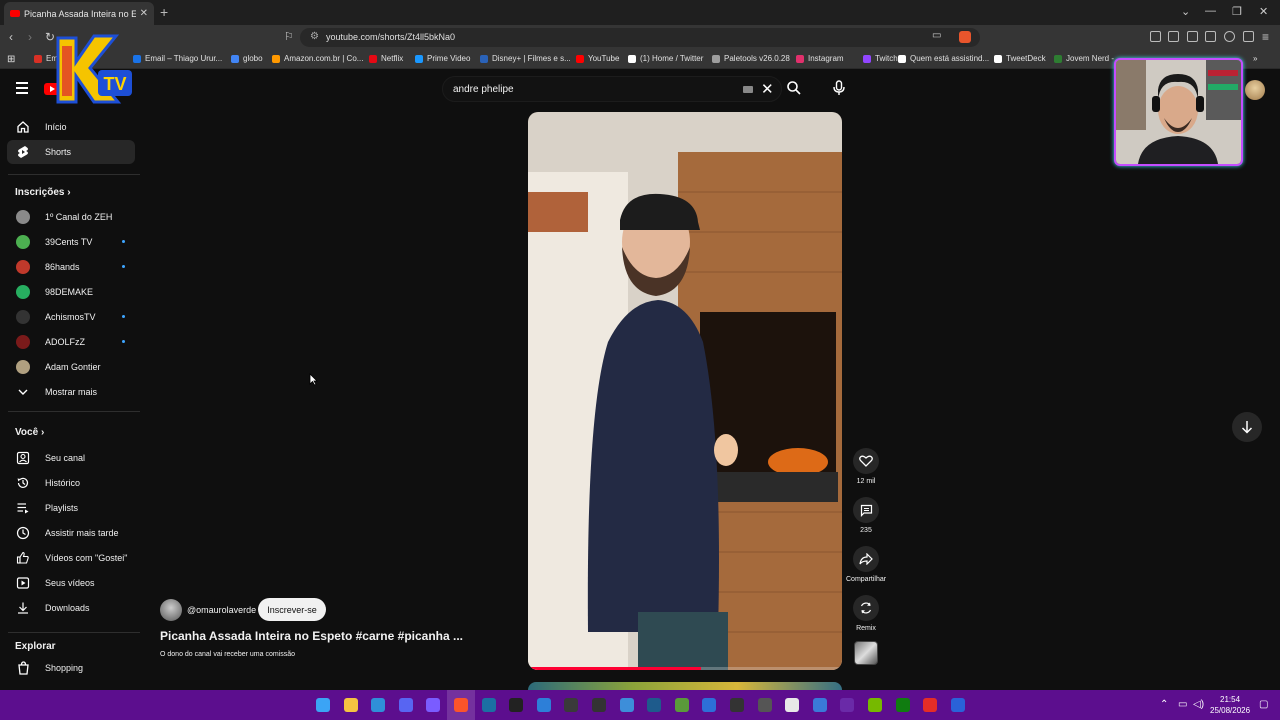 Image resolution: width=1280 pixels, height=720 pixels. I want to click on sidebar-you-item: Histórico, so click(71, 483).